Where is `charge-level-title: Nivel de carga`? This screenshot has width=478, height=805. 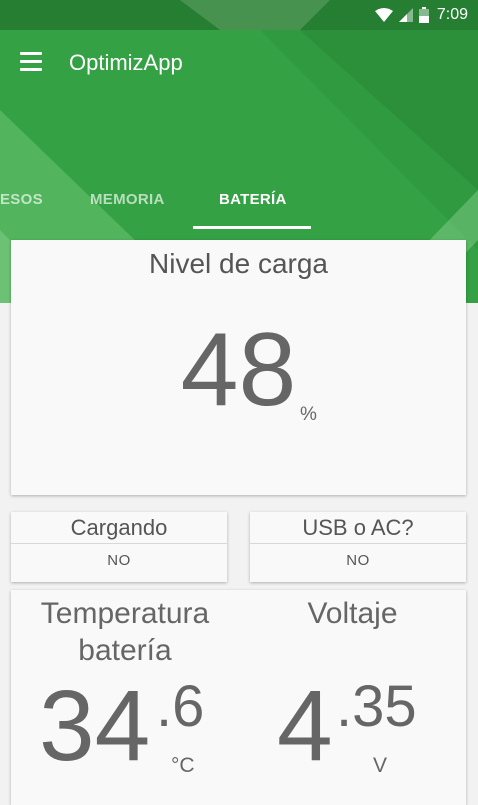 charge-level-title: Nivel de carga is located at coordinates (238, 263).